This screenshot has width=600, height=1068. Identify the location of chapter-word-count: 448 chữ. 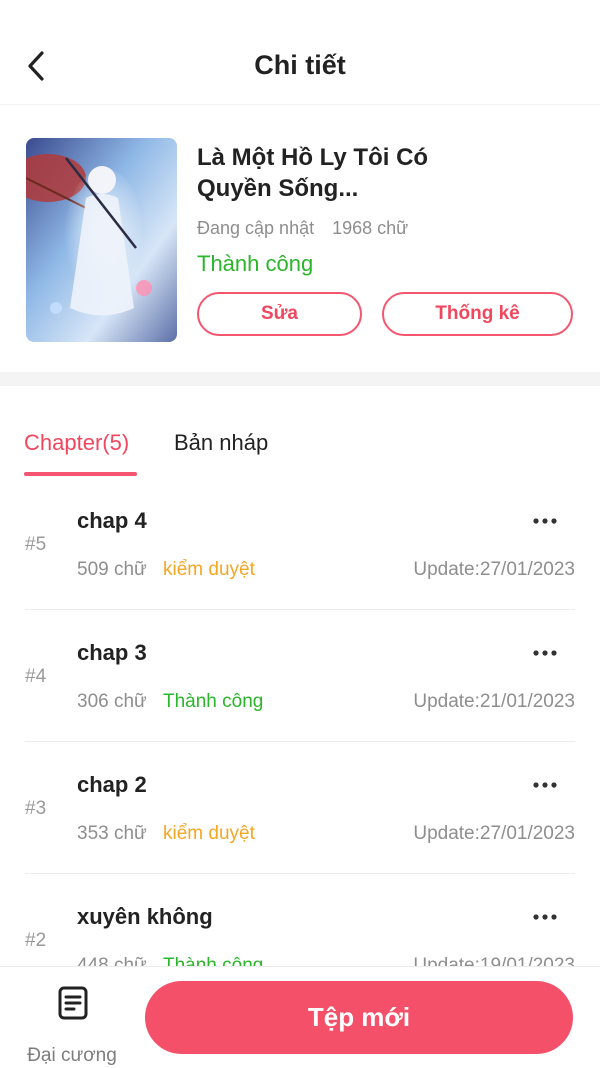
(112, 960).